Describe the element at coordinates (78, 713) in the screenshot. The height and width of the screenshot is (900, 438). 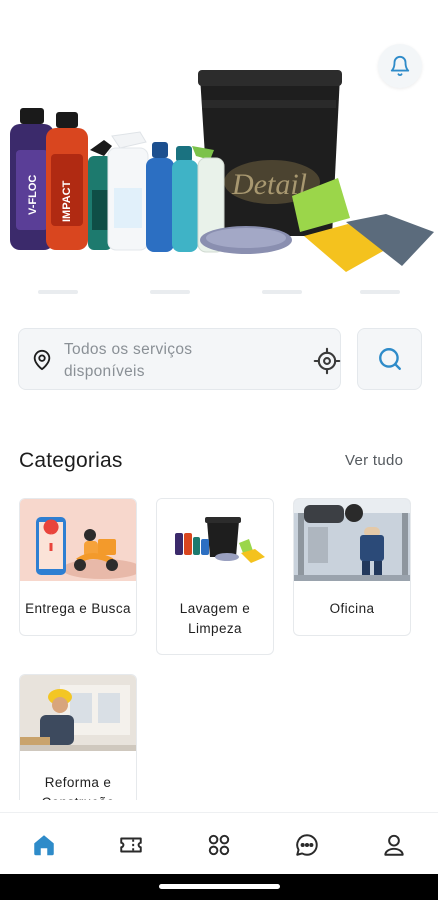
I see `renovation-photo` at that location.